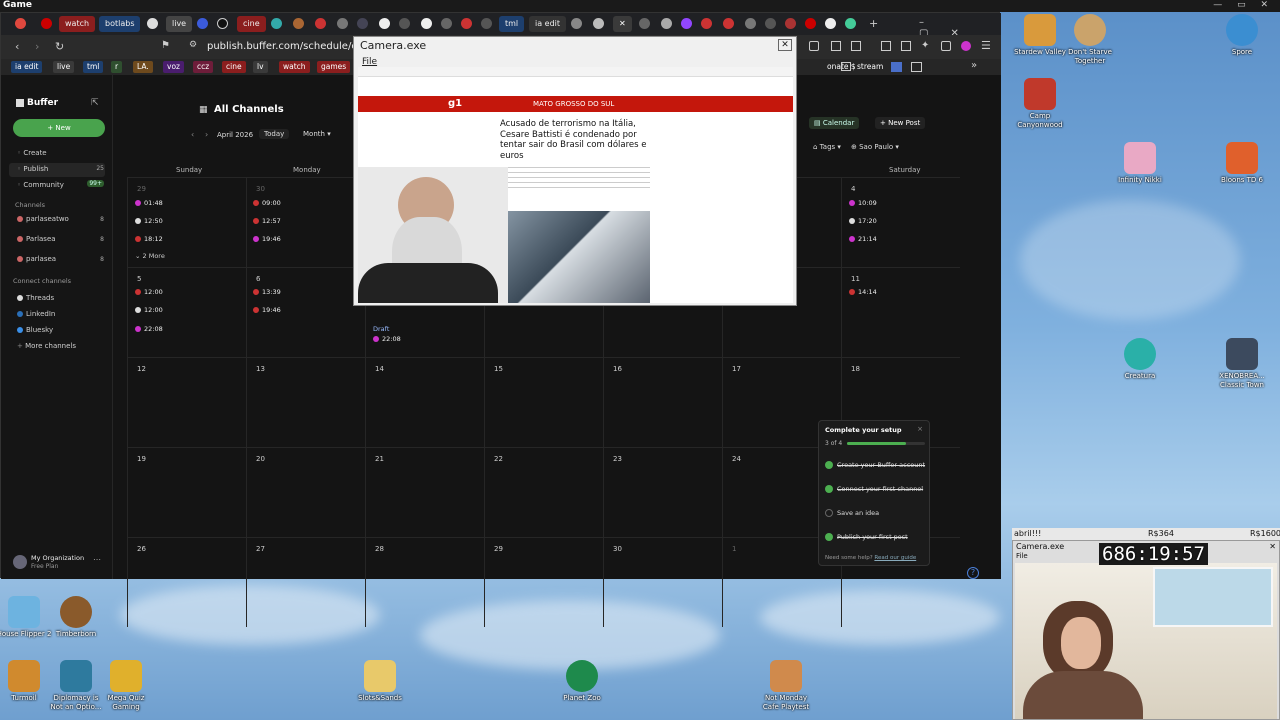  What do you see at coordinates (152, 23) in the screenshot?
I see `chrome-icon` at bounding box center [152, 23].